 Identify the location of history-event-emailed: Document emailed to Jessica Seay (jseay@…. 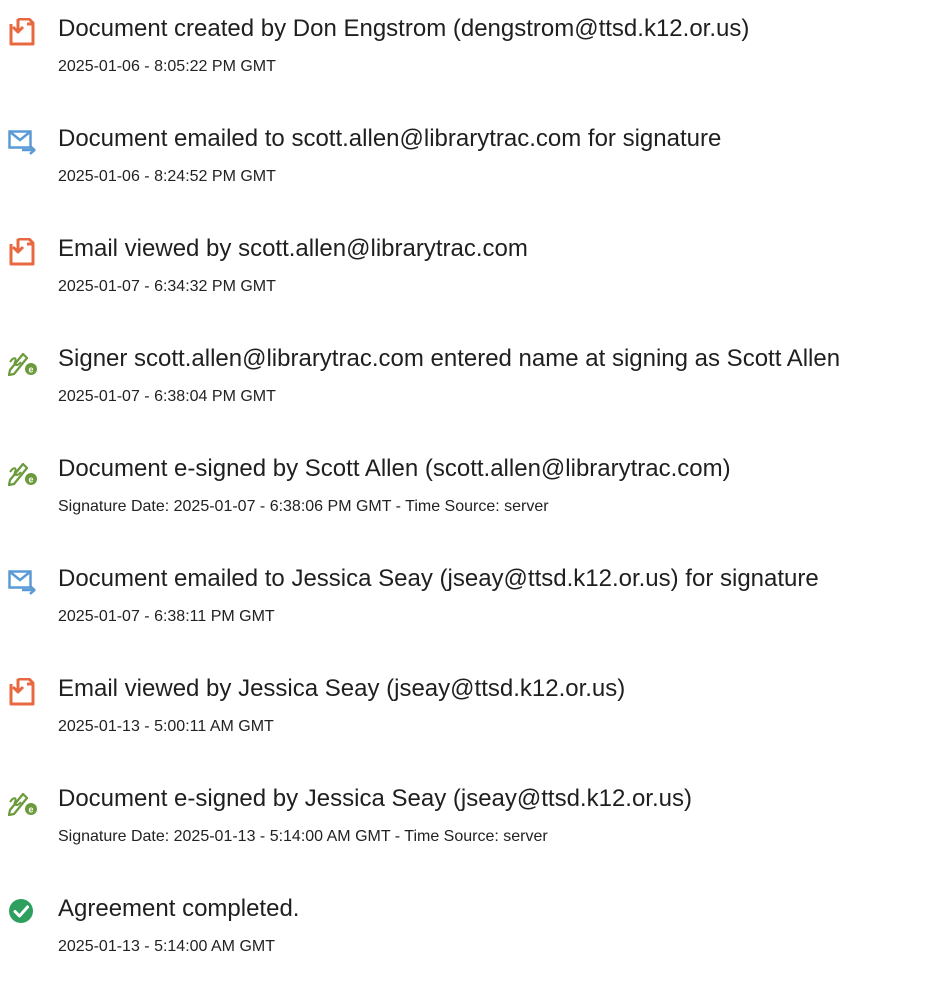
(465, 602).